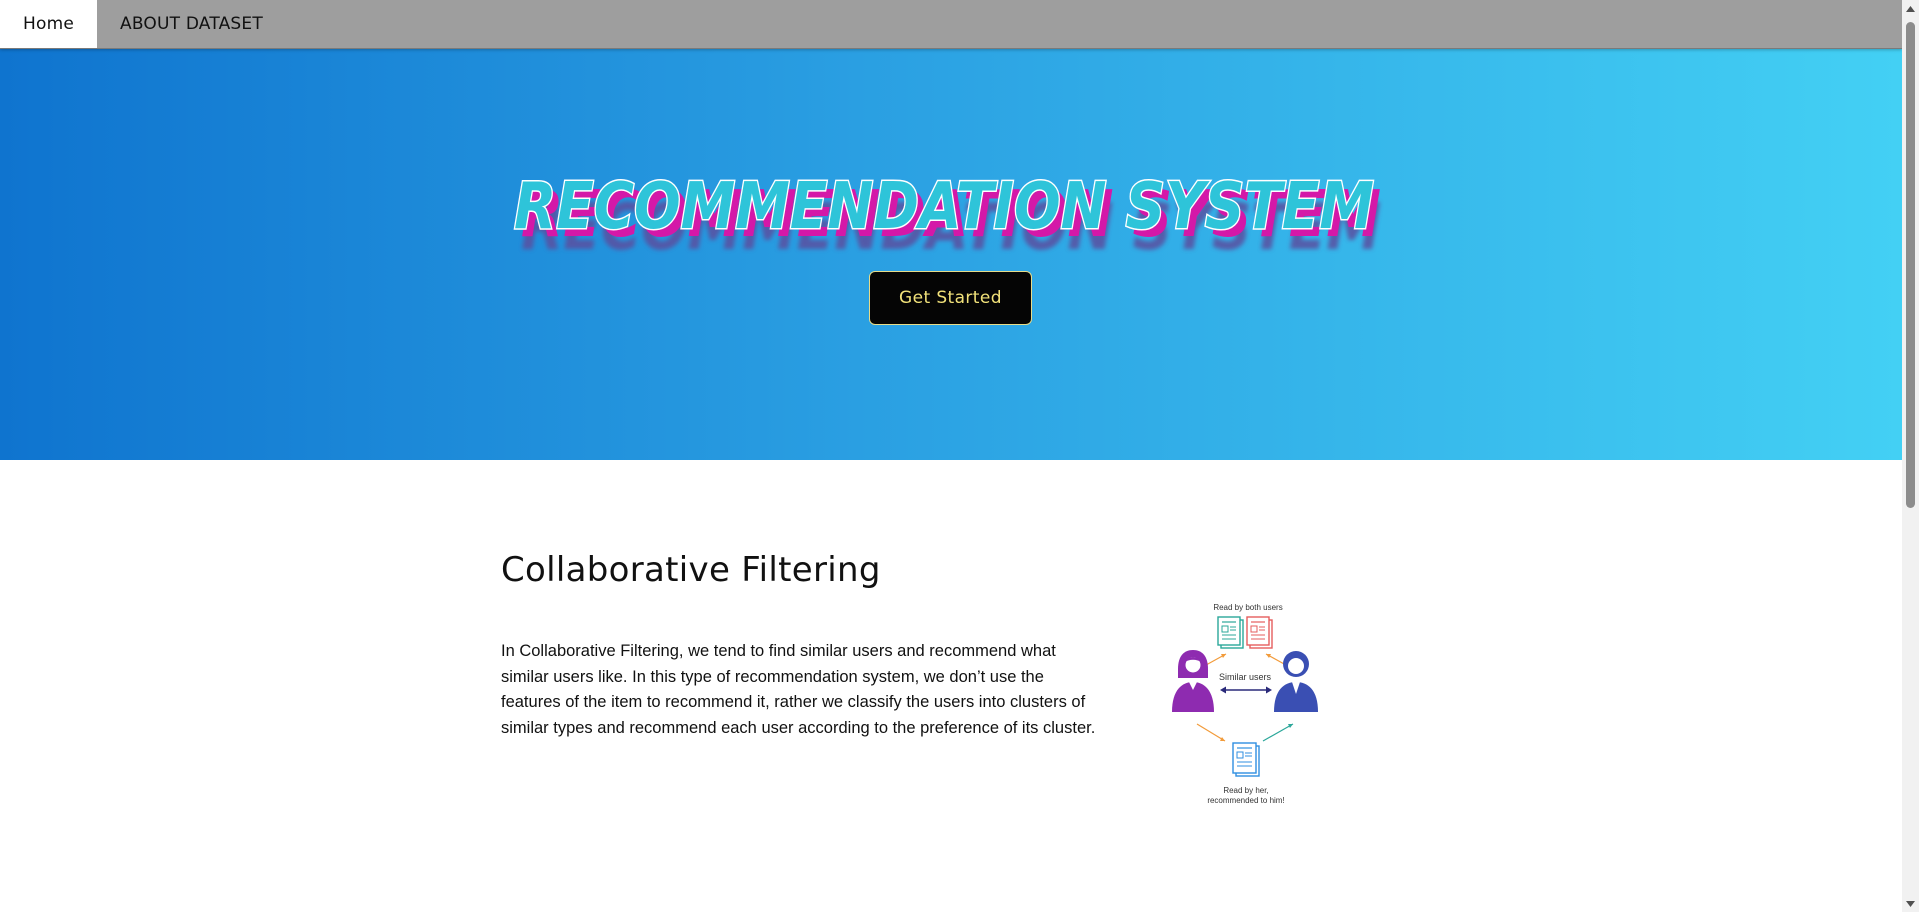 The width and height of the screenshot is (1919, 912). I want to click on top-navigation: Home ABOUT DATASET, so click(951, 24).